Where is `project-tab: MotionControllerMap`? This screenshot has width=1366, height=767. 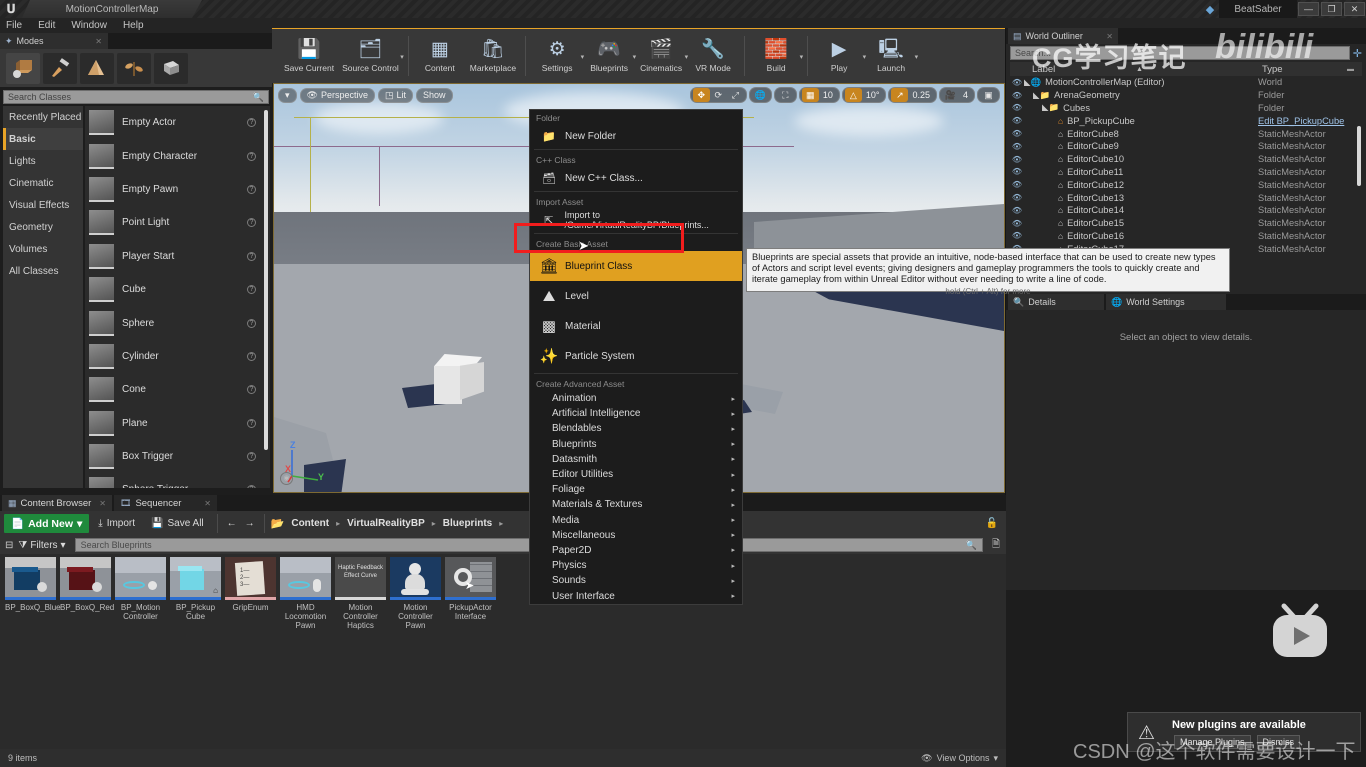
project-tab: MotionControllerMap is located at coordinates (112, 9).